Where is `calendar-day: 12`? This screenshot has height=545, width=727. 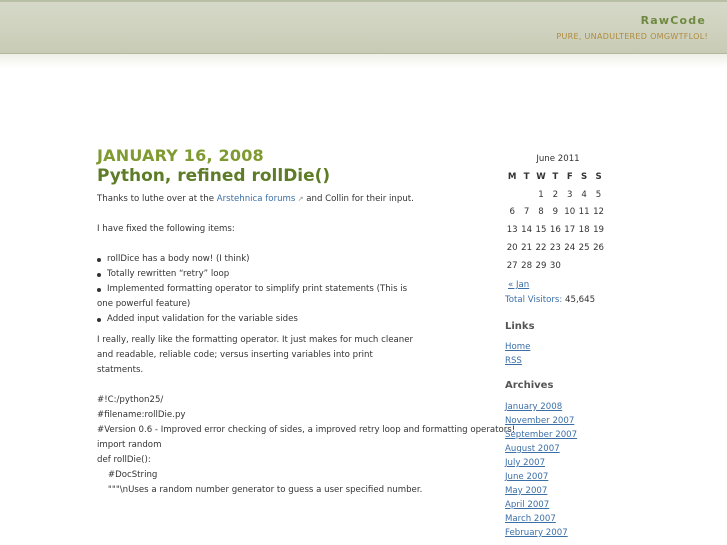
calendar-day: 12 is located at coordinates (598, 212).